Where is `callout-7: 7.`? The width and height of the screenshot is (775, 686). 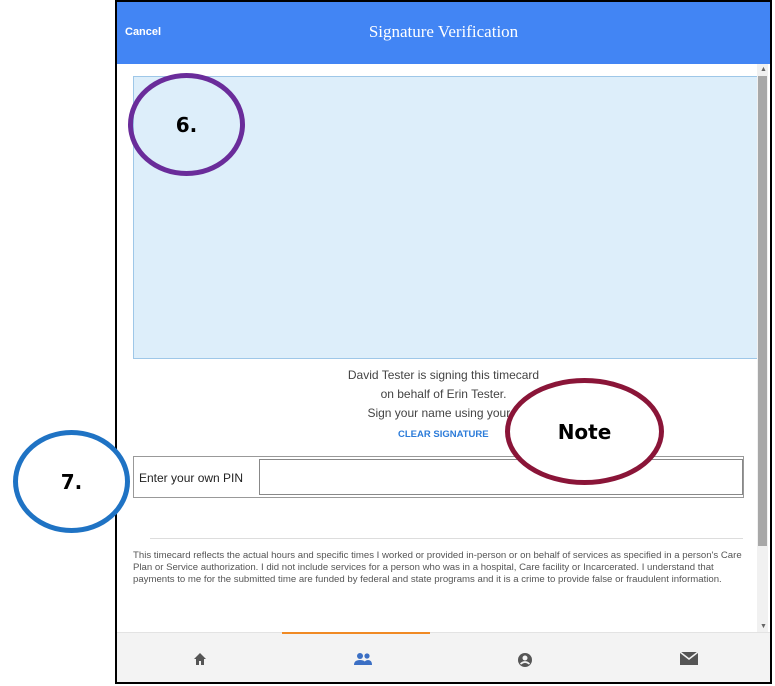 callout-7: 7. is located at coordinates (71, 481).